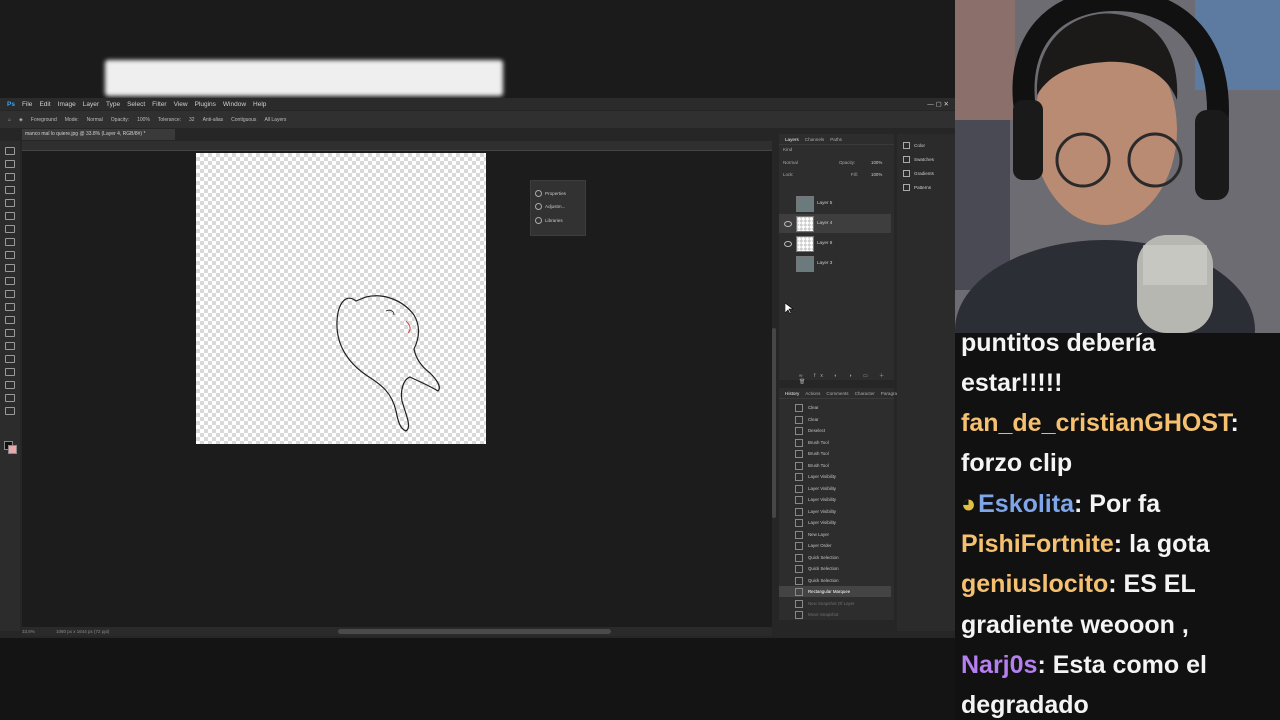 The image size is (1280, 720). I want to click on menu-filter: Filter, so click(159, 104).